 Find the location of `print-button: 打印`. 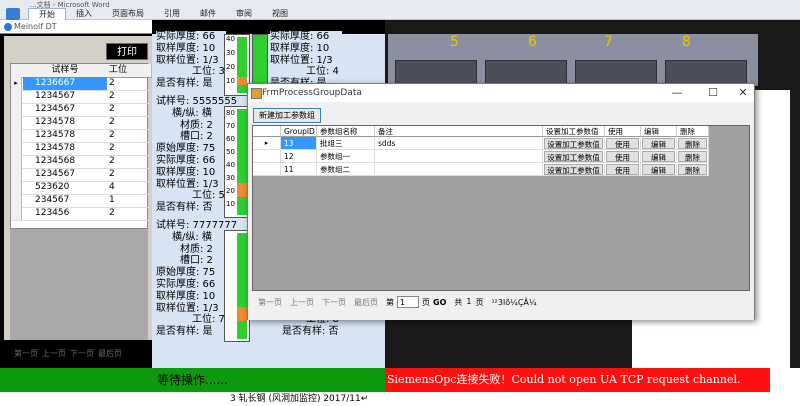

print-button: 打印 is located at coordinates (127, 51).